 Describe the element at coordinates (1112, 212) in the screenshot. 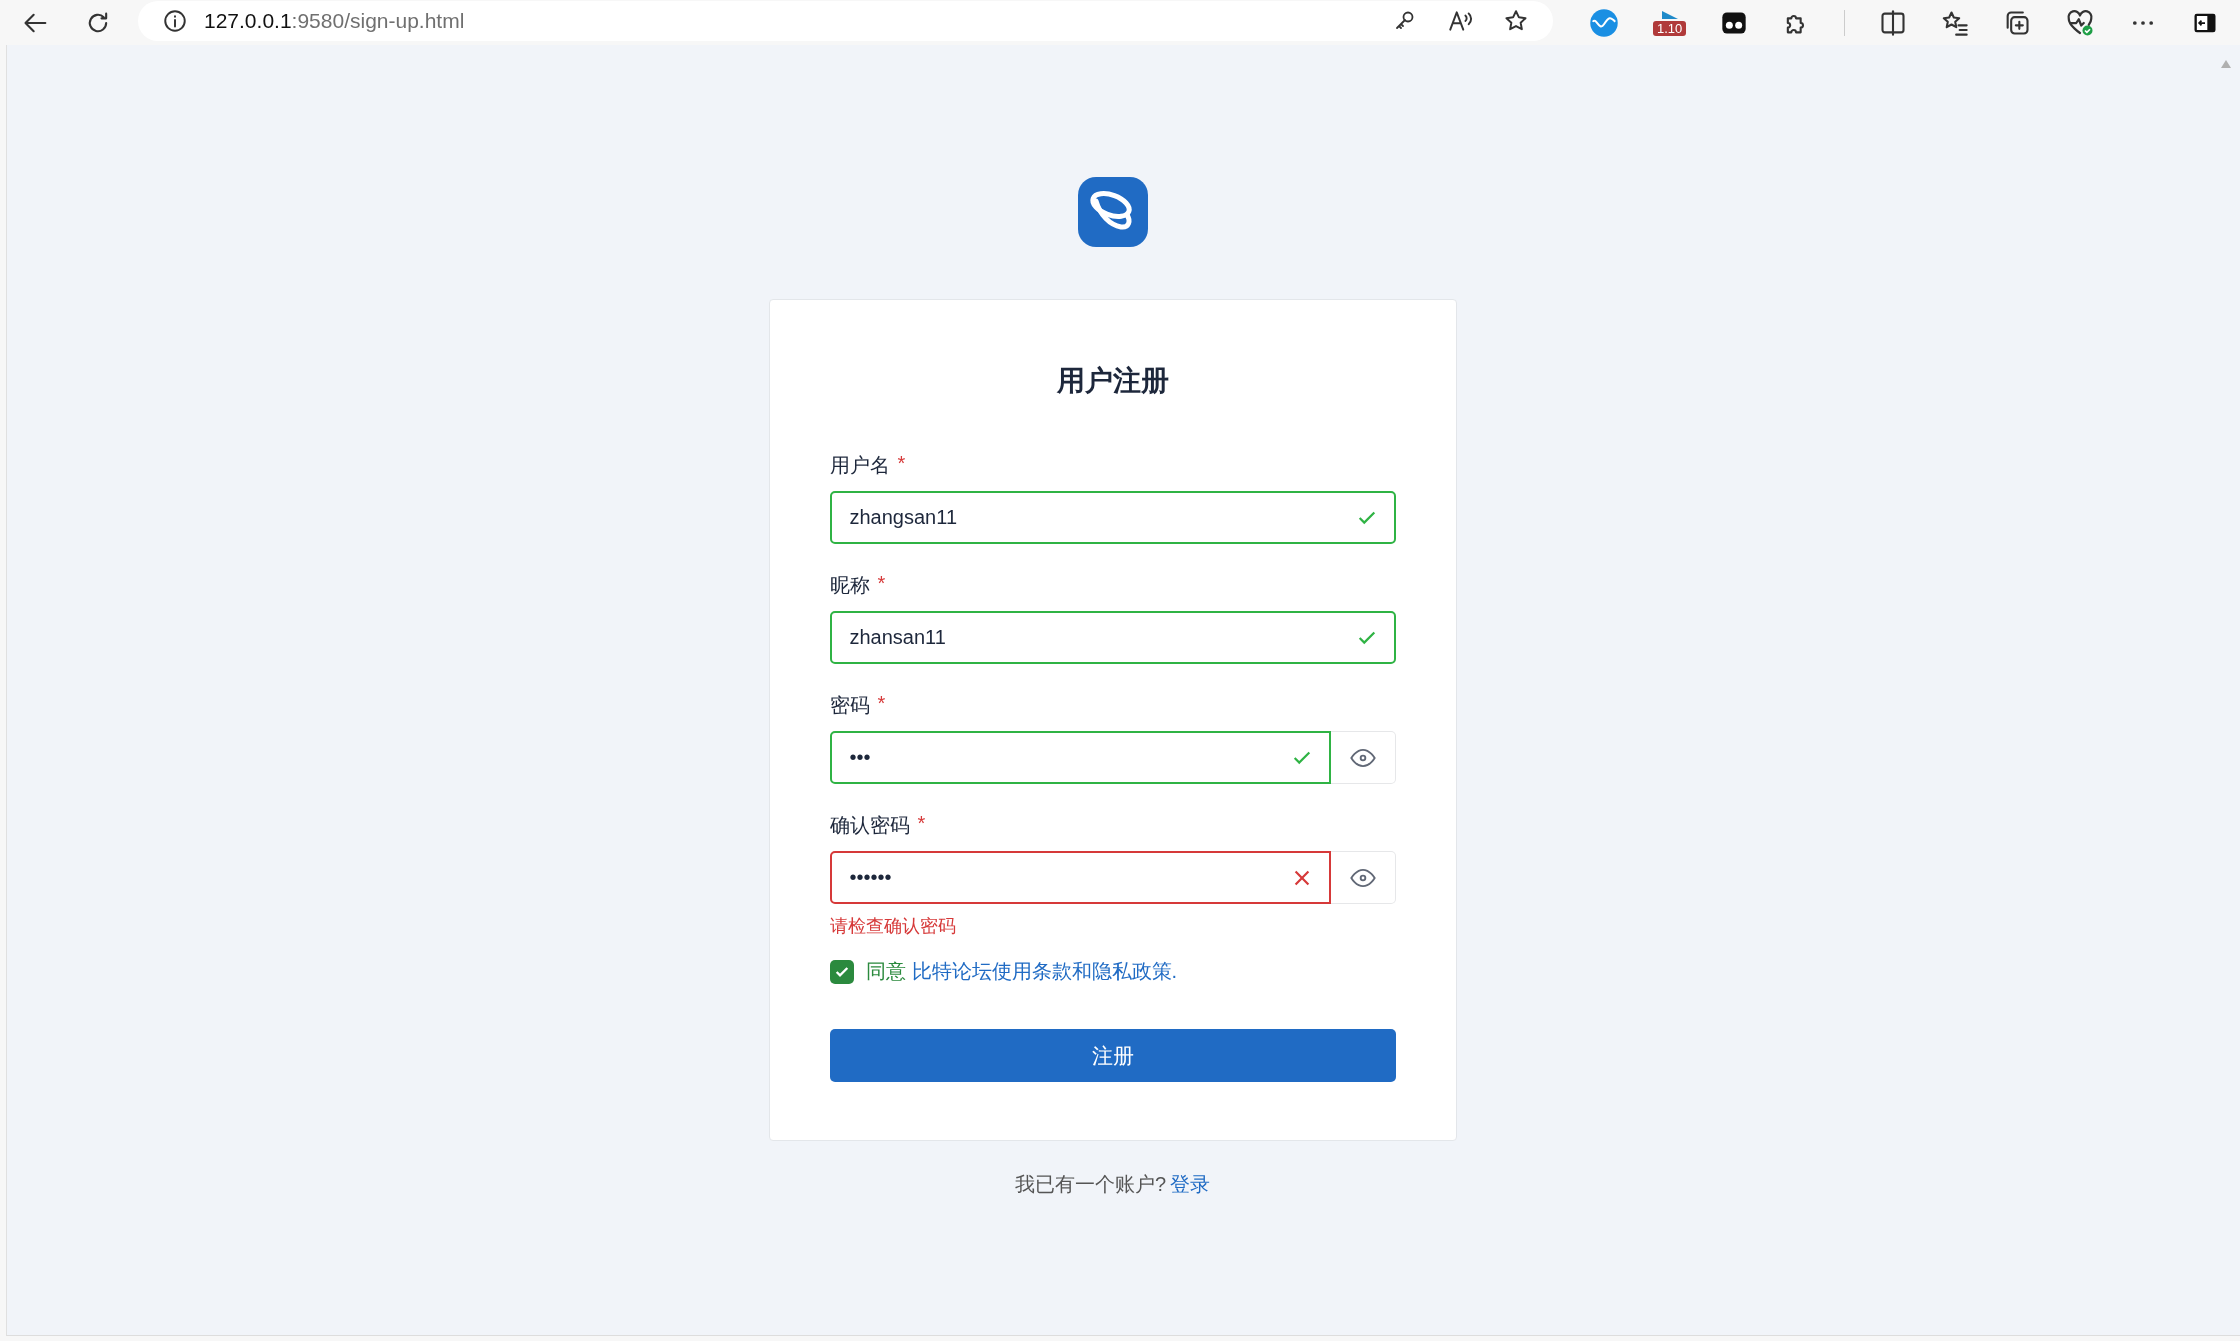

I see `app-logo-icon` at that location.